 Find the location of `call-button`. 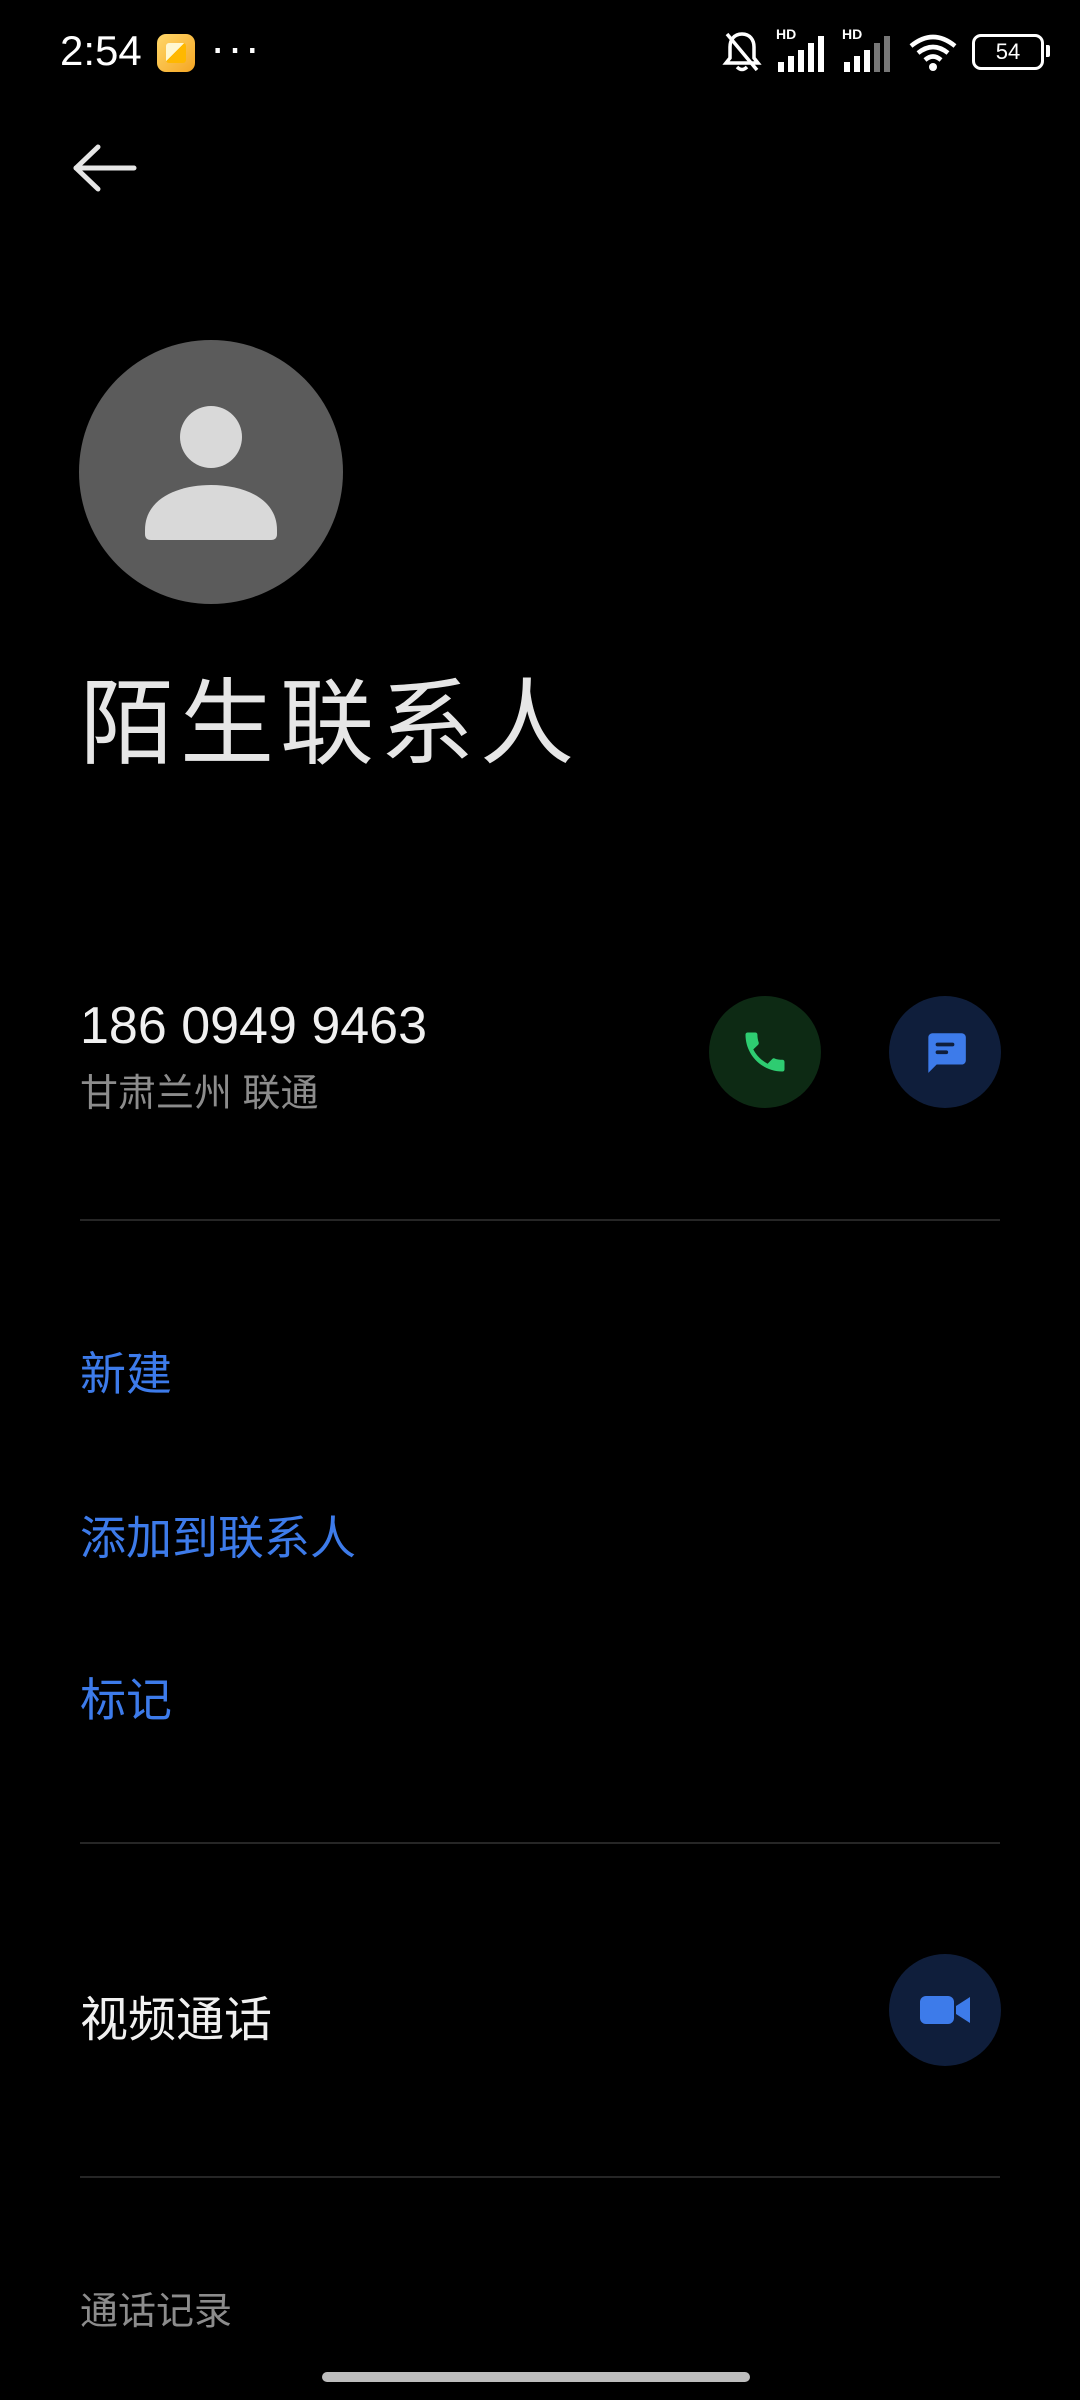

call-button is located at coordinates (765, 1052).